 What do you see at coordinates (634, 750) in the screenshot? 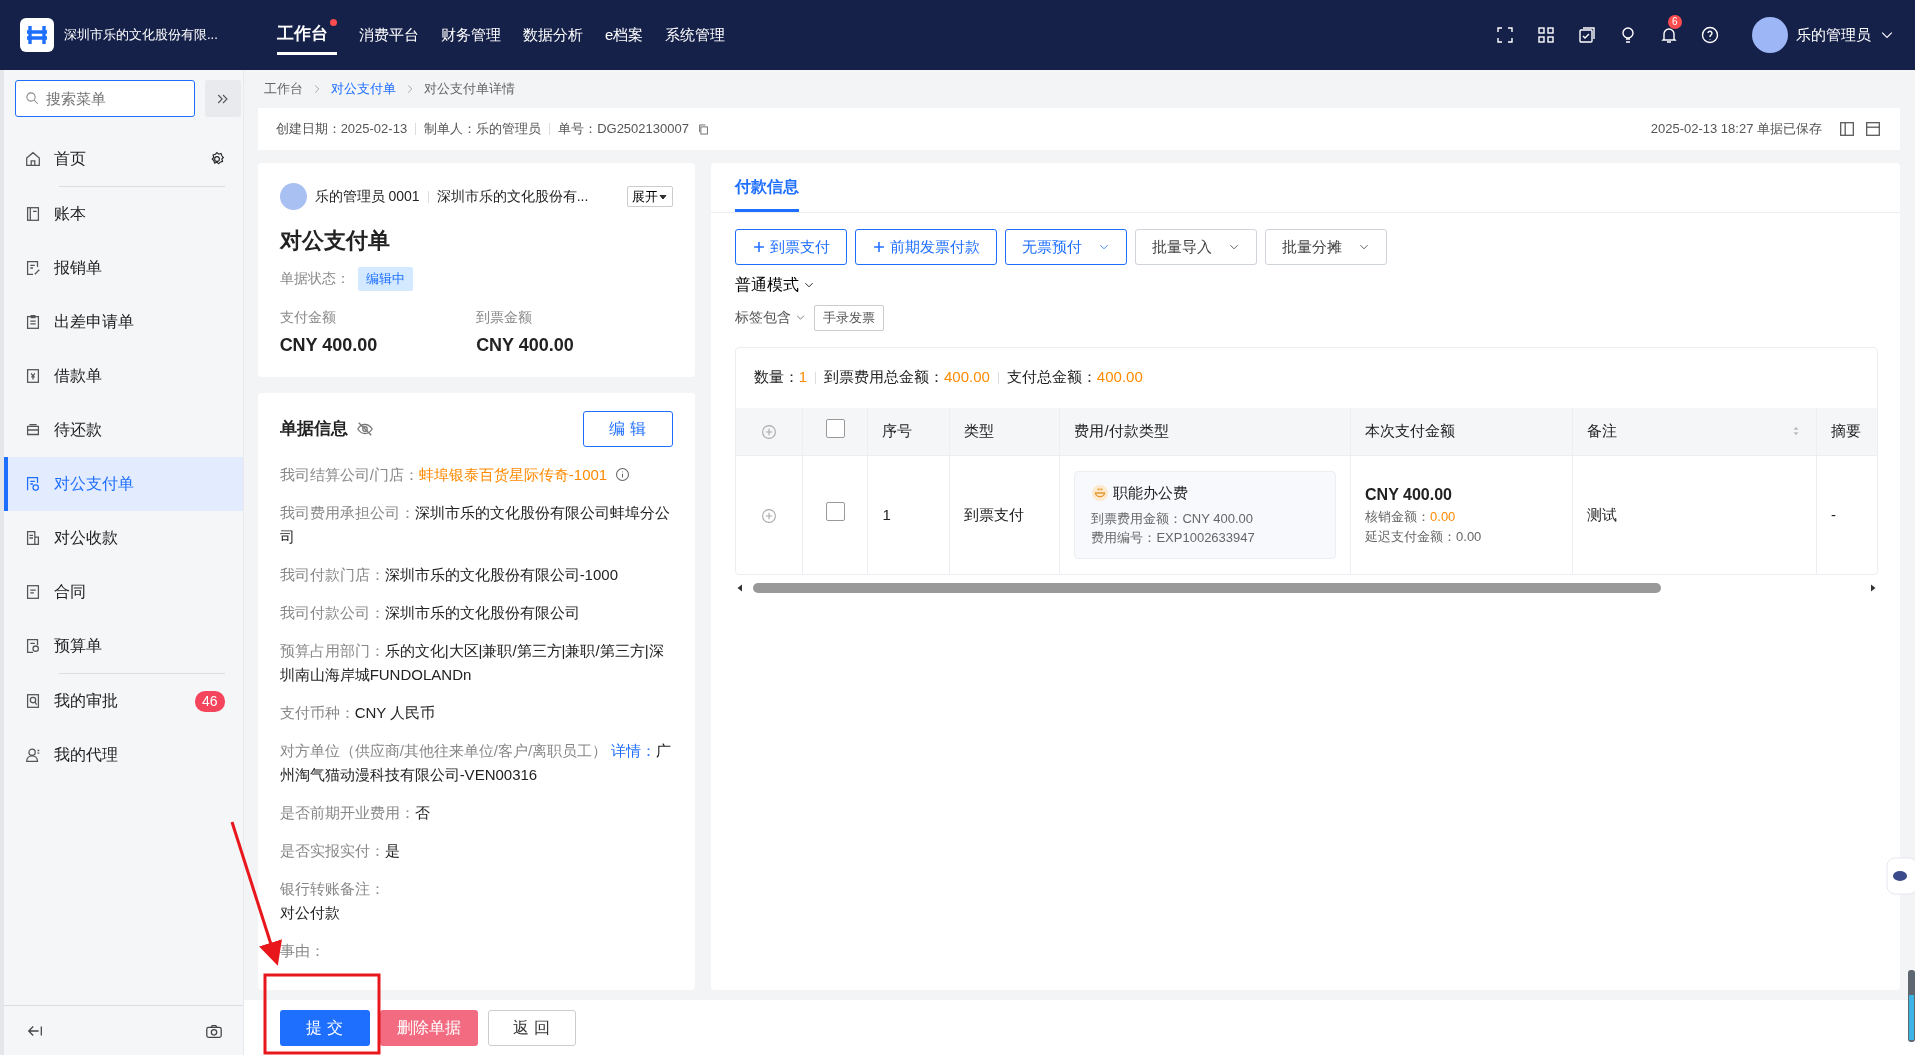
I see `details-link: 详情：` at bounding box center [634, 750].